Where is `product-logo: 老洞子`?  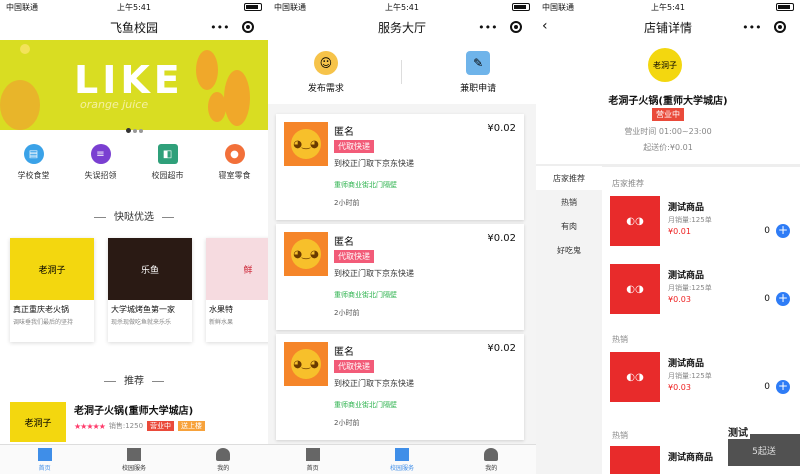 product-logo: 老洞子 is located at coordinates (52, 270).